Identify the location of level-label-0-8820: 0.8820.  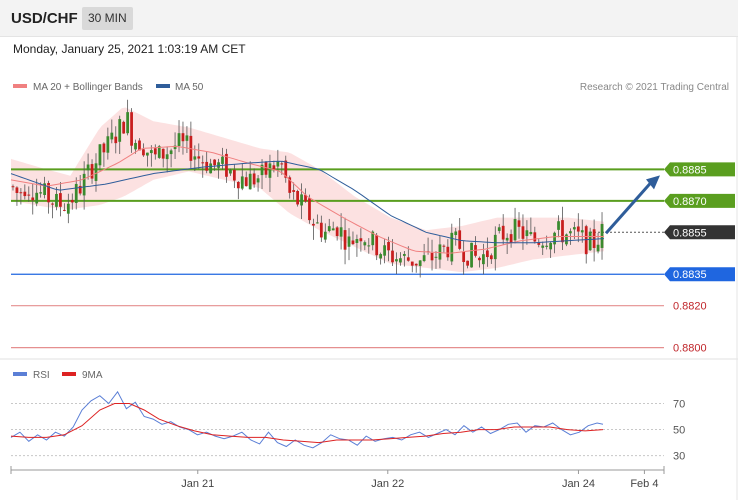
(690, 307).